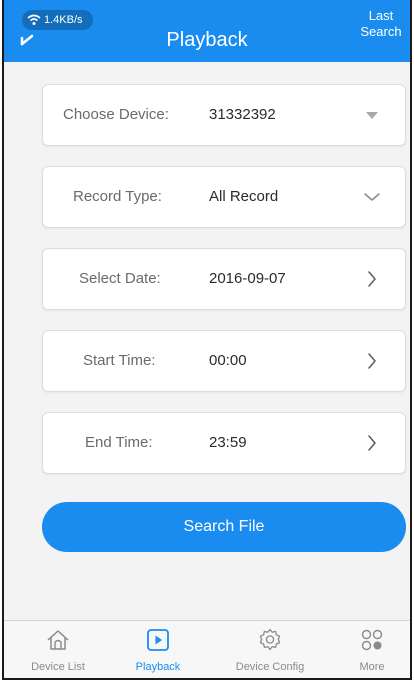 This screenshot has height=680, width=414. What do you see at coordinates (372, 115) in the screenshot?
I see `dropdown-triangle-icon` at bounding box center [372, 115].